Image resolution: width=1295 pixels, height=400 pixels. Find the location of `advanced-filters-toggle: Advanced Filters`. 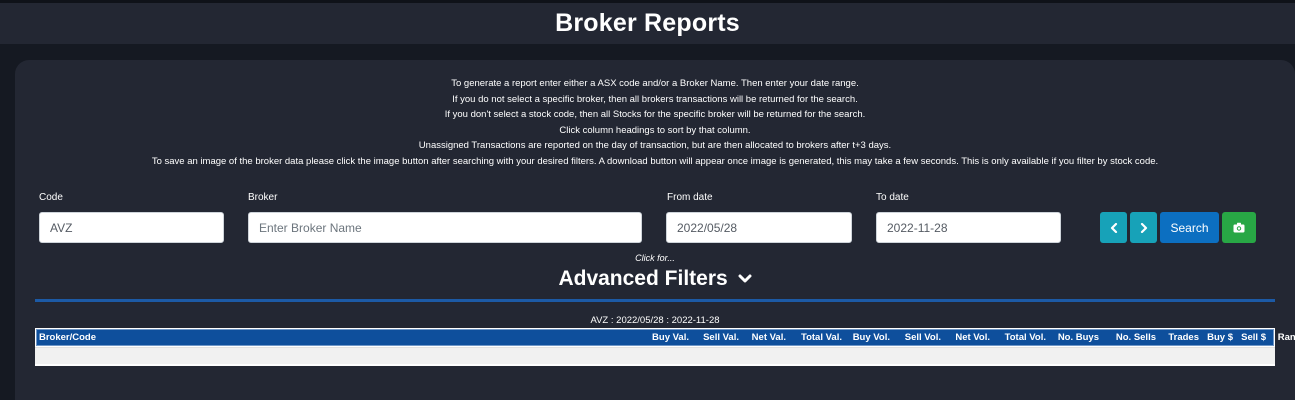

advanced-filters-toggle: Advanced Filters is located at coordinates (655, 279).